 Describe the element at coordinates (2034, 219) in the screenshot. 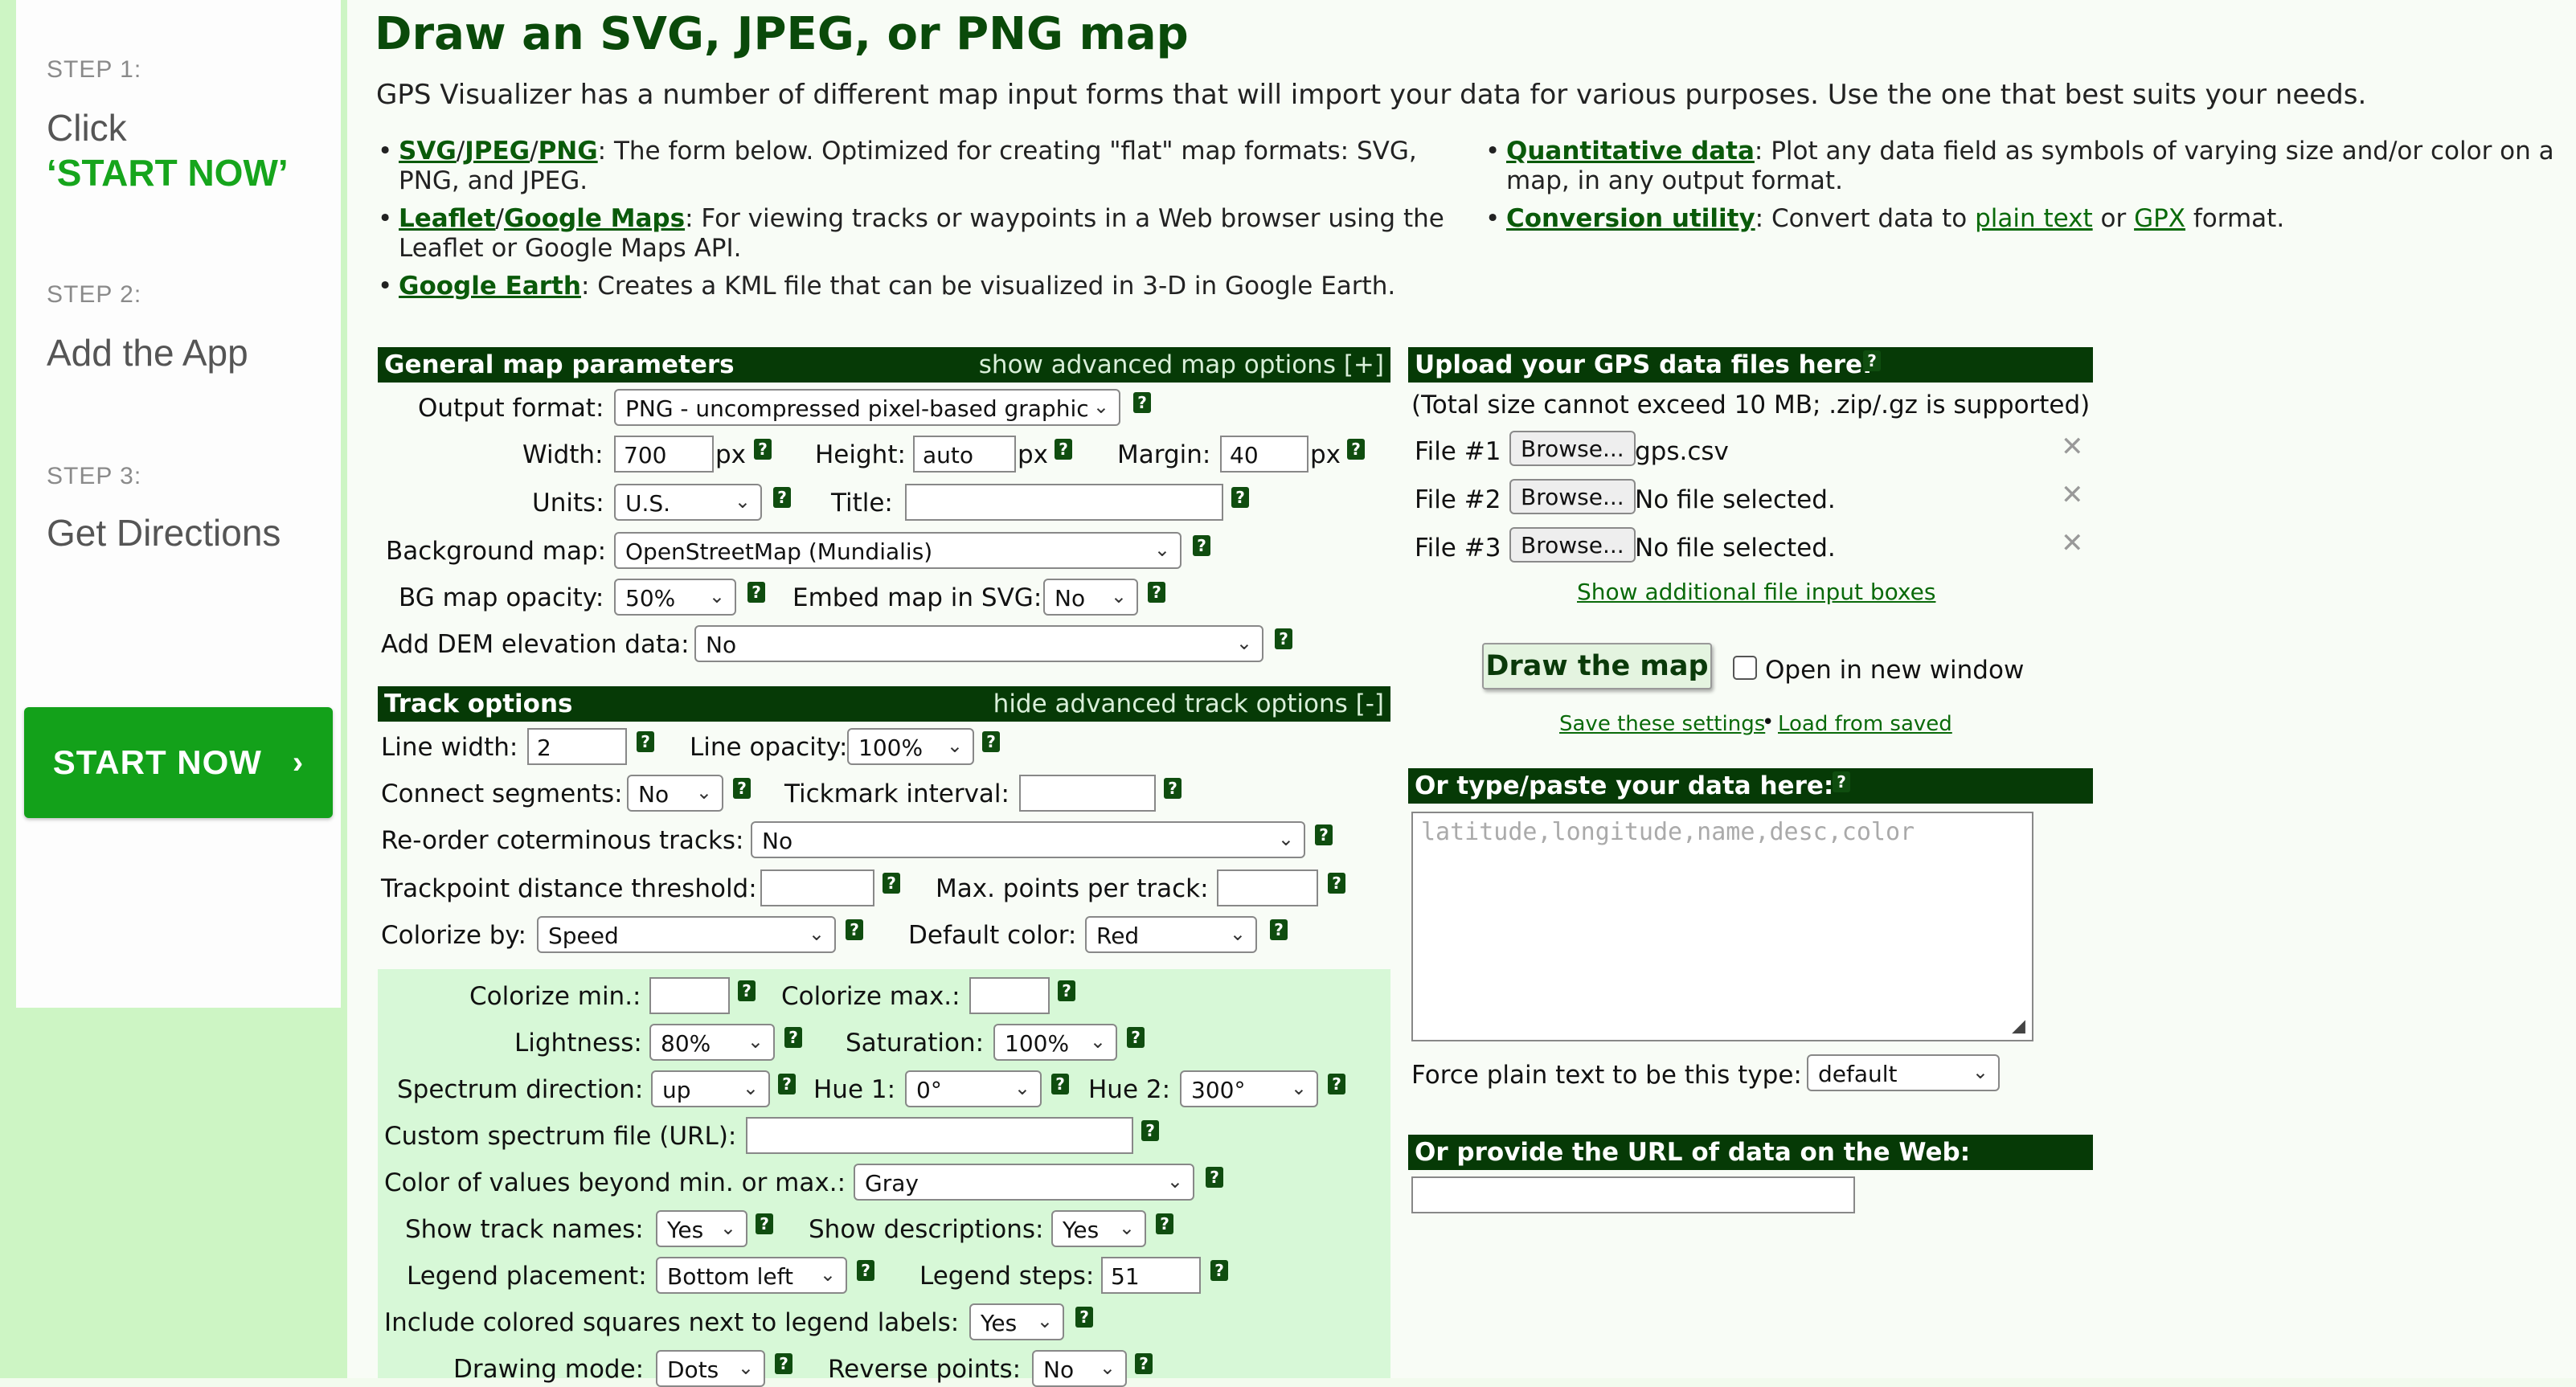

I see `plain-text-link: plain text` at that location.